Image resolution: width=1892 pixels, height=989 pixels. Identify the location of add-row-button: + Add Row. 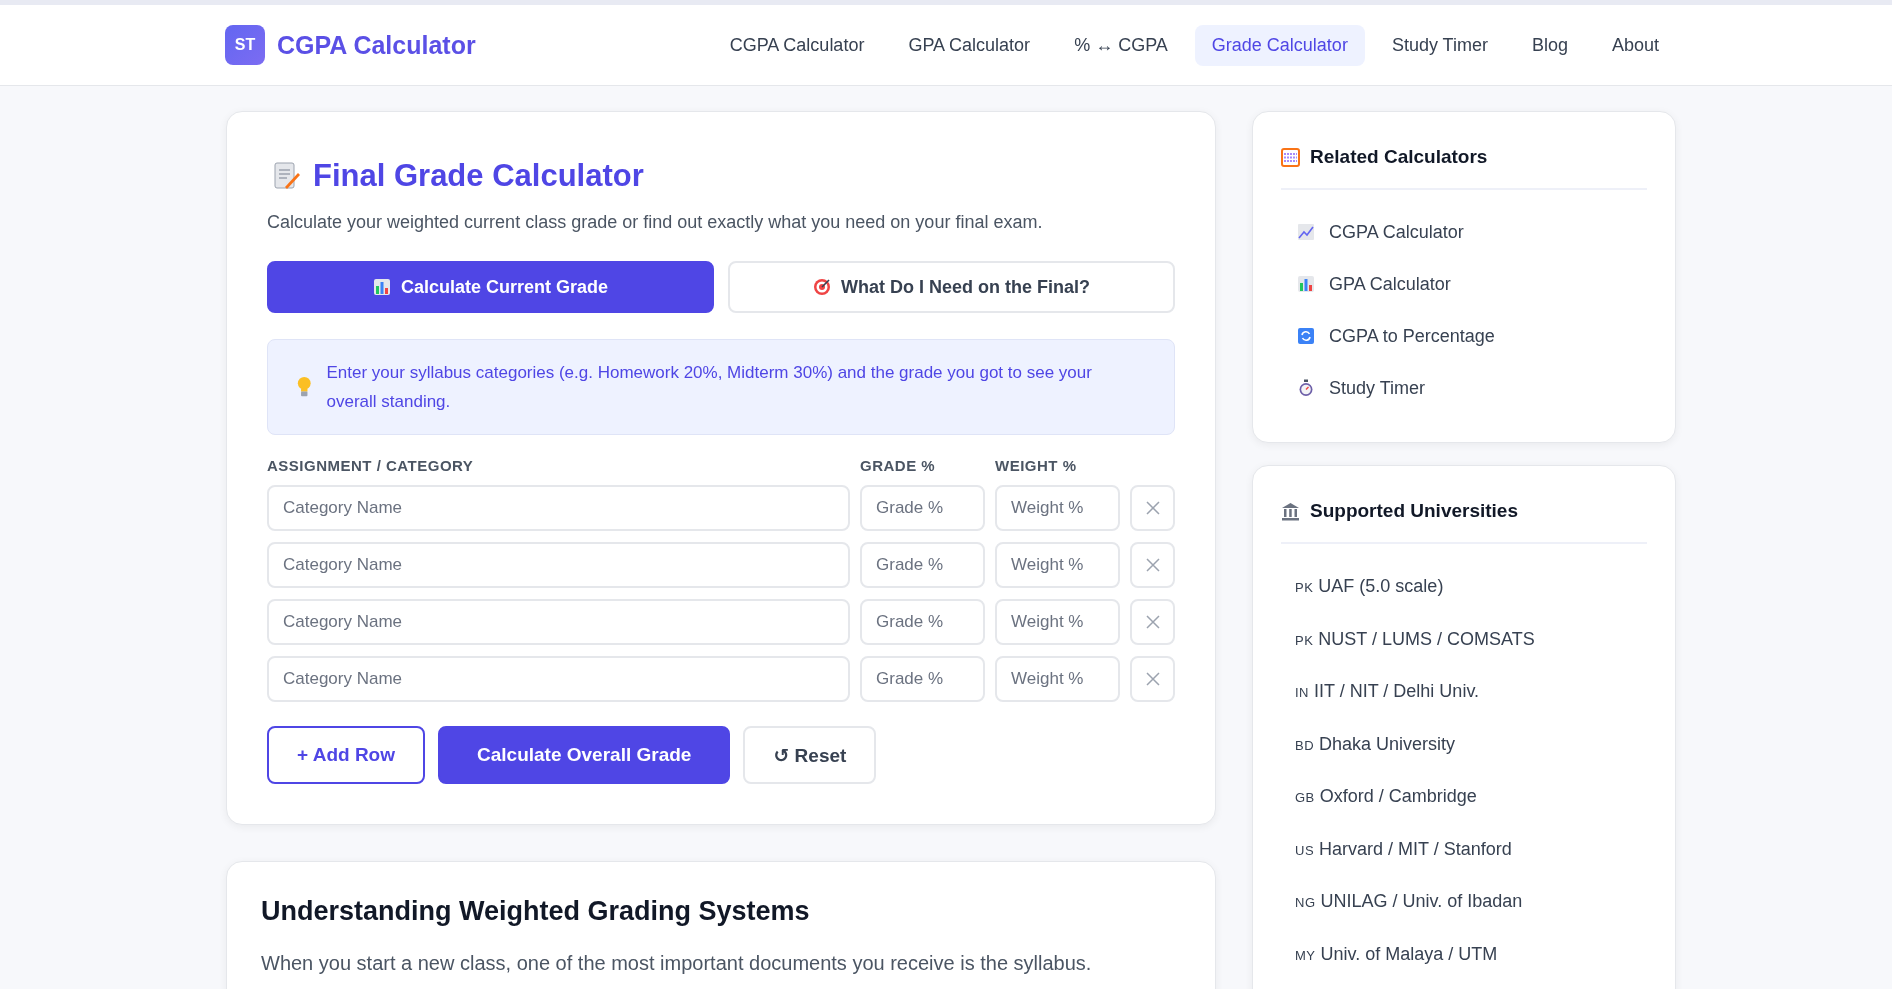
(346, 755).